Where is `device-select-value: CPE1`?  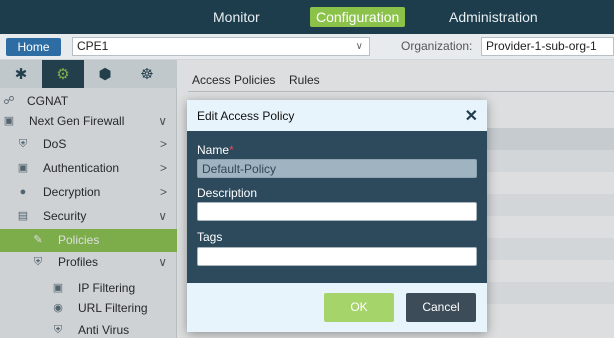 device-select-value: CPE1 is located at coordinates (93, 46).